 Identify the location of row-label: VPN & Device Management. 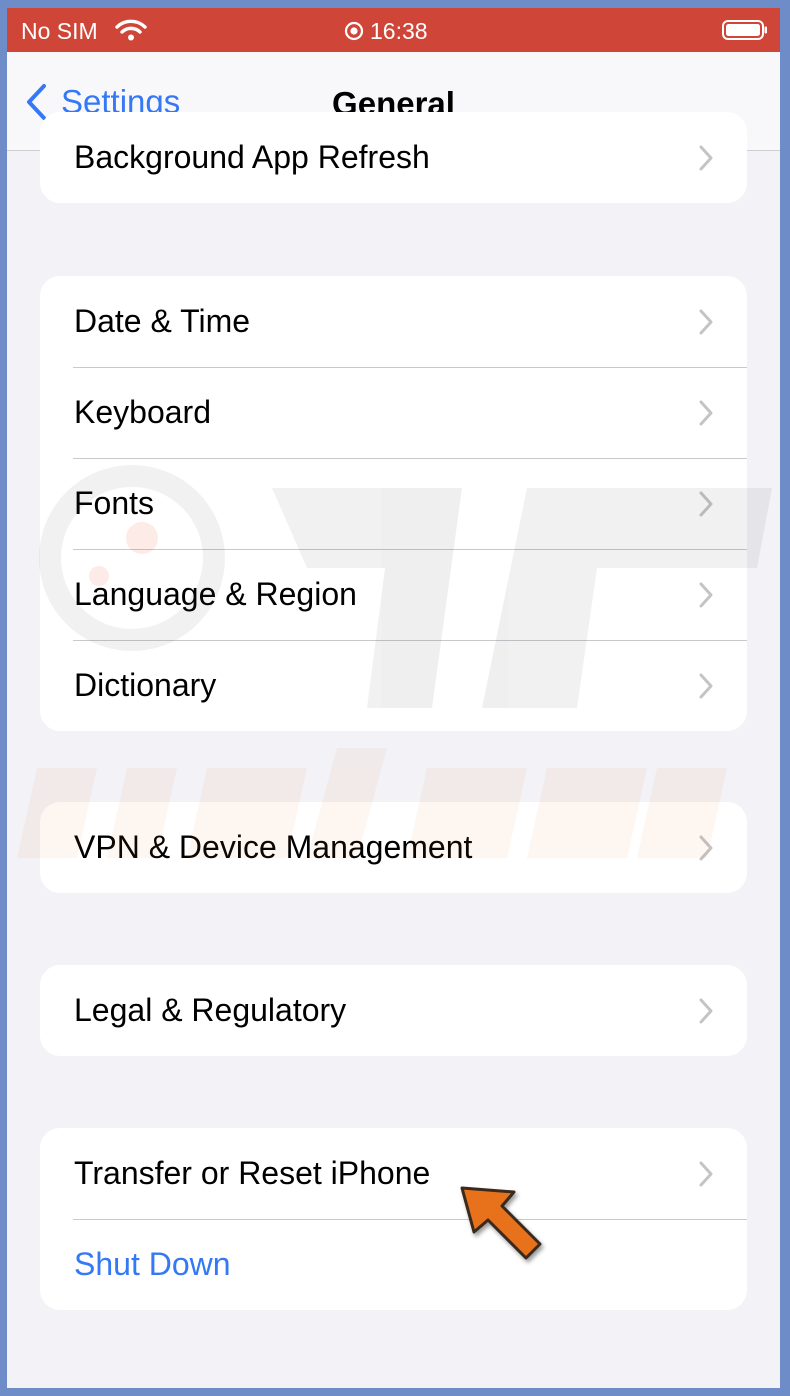
(273, 847).